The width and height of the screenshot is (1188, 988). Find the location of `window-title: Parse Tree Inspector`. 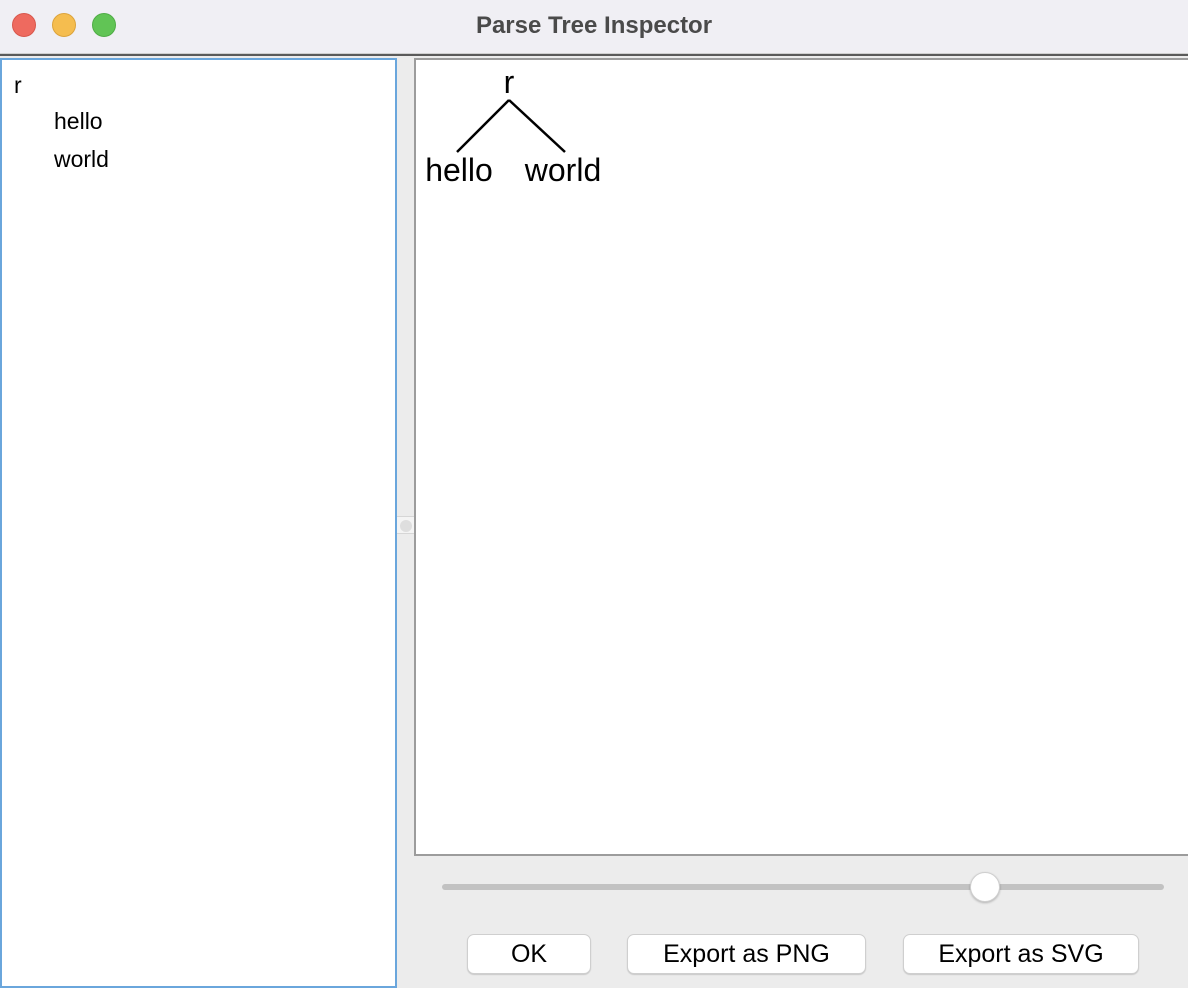

window-title: Parse Tree Inspector is located at coordinates (594, 25).